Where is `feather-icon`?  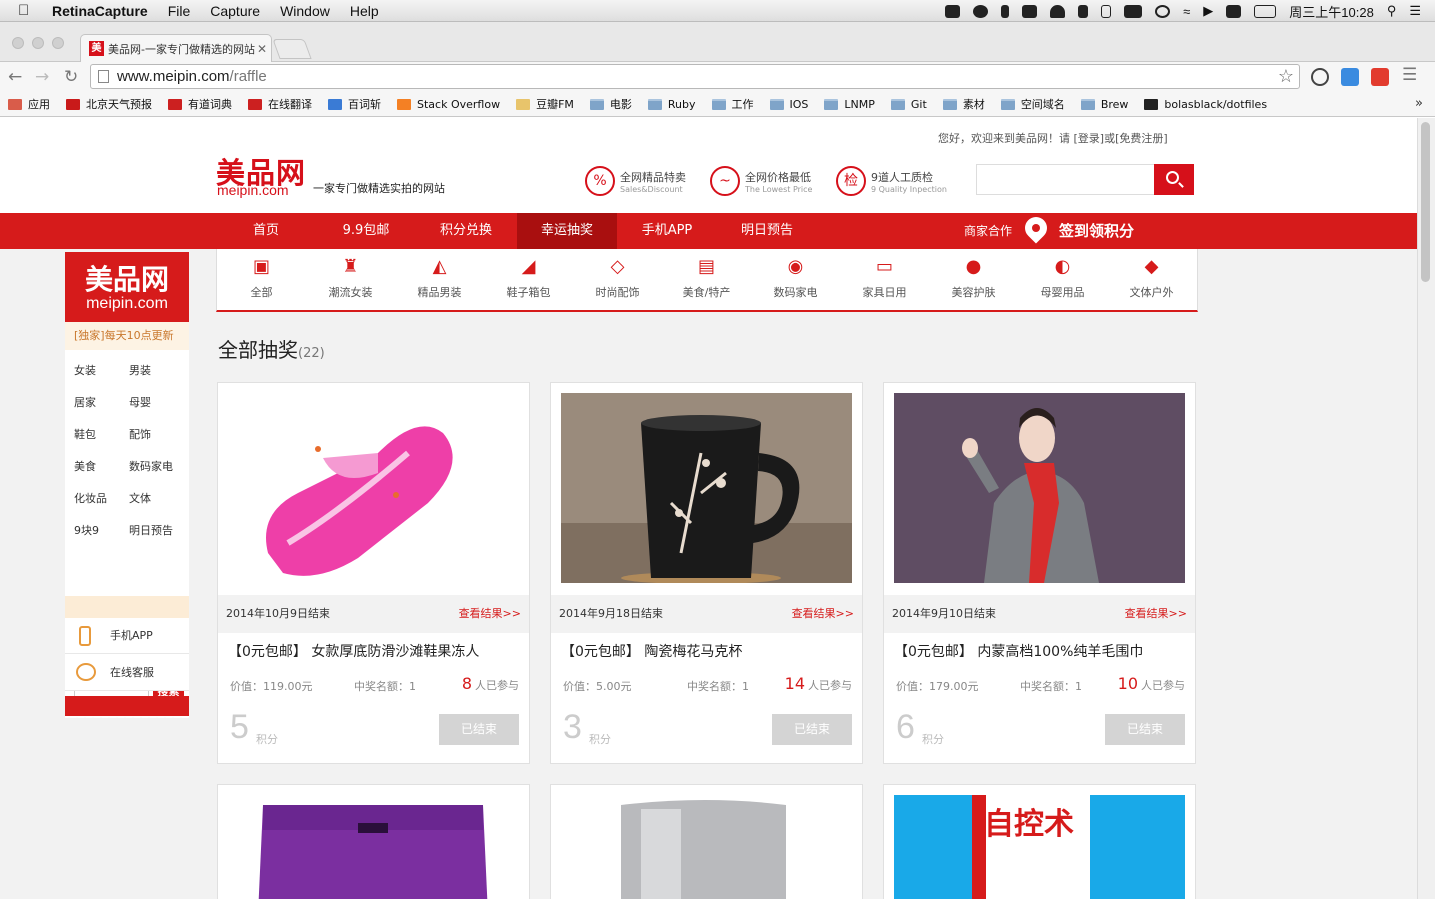 feather-icon is located at coordinates (1083, 11).